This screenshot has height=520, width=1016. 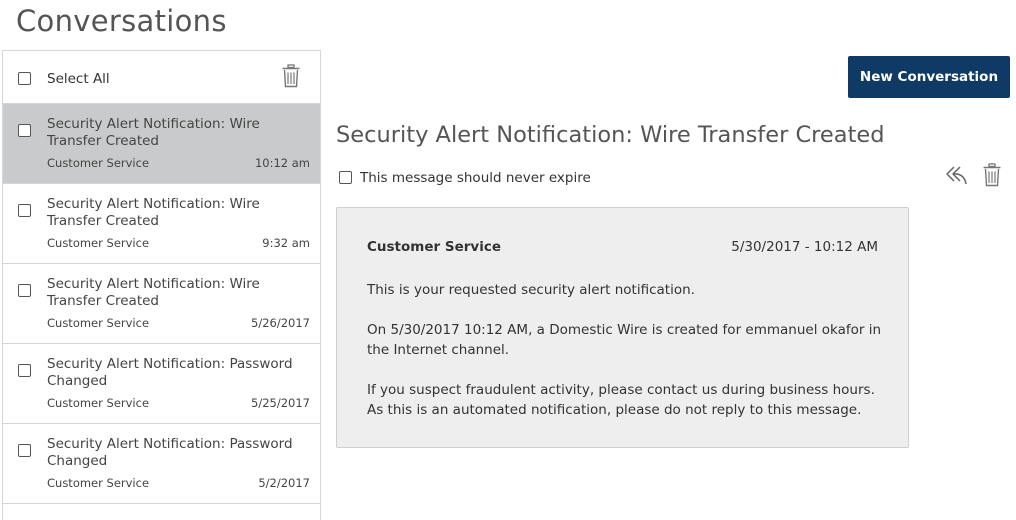 What do you see at coordinates (475, 178) in the screenshot?
I see `never-expire-label: This message should never expire` at bounding box center [475, 178].